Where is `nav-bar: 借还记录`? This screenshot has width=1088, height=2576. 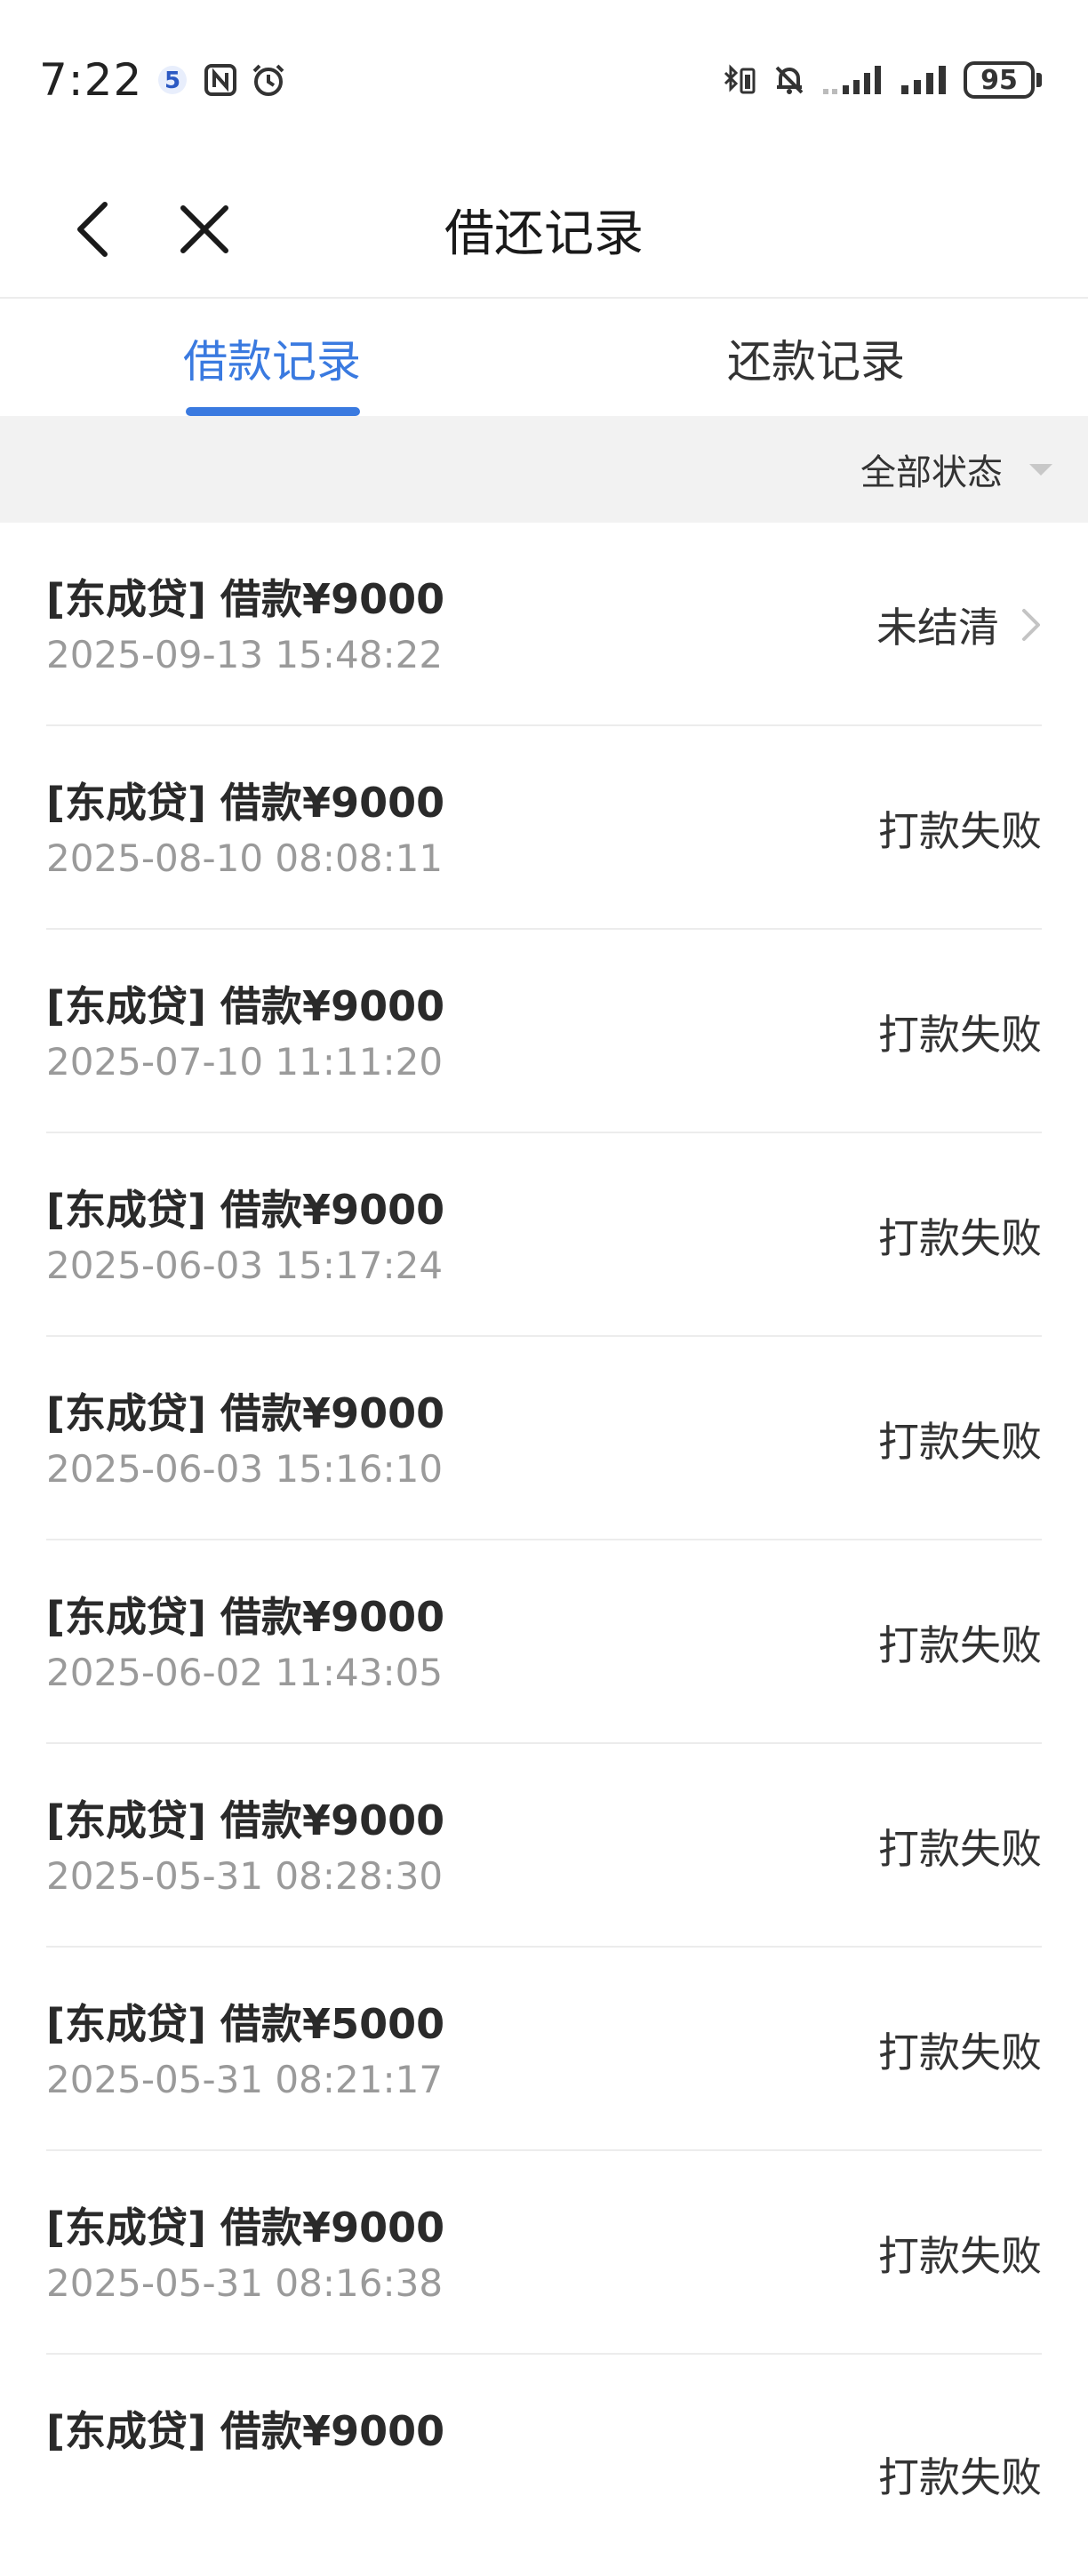 nav-bar: 借还记录 is located at coordinates (544, 229).